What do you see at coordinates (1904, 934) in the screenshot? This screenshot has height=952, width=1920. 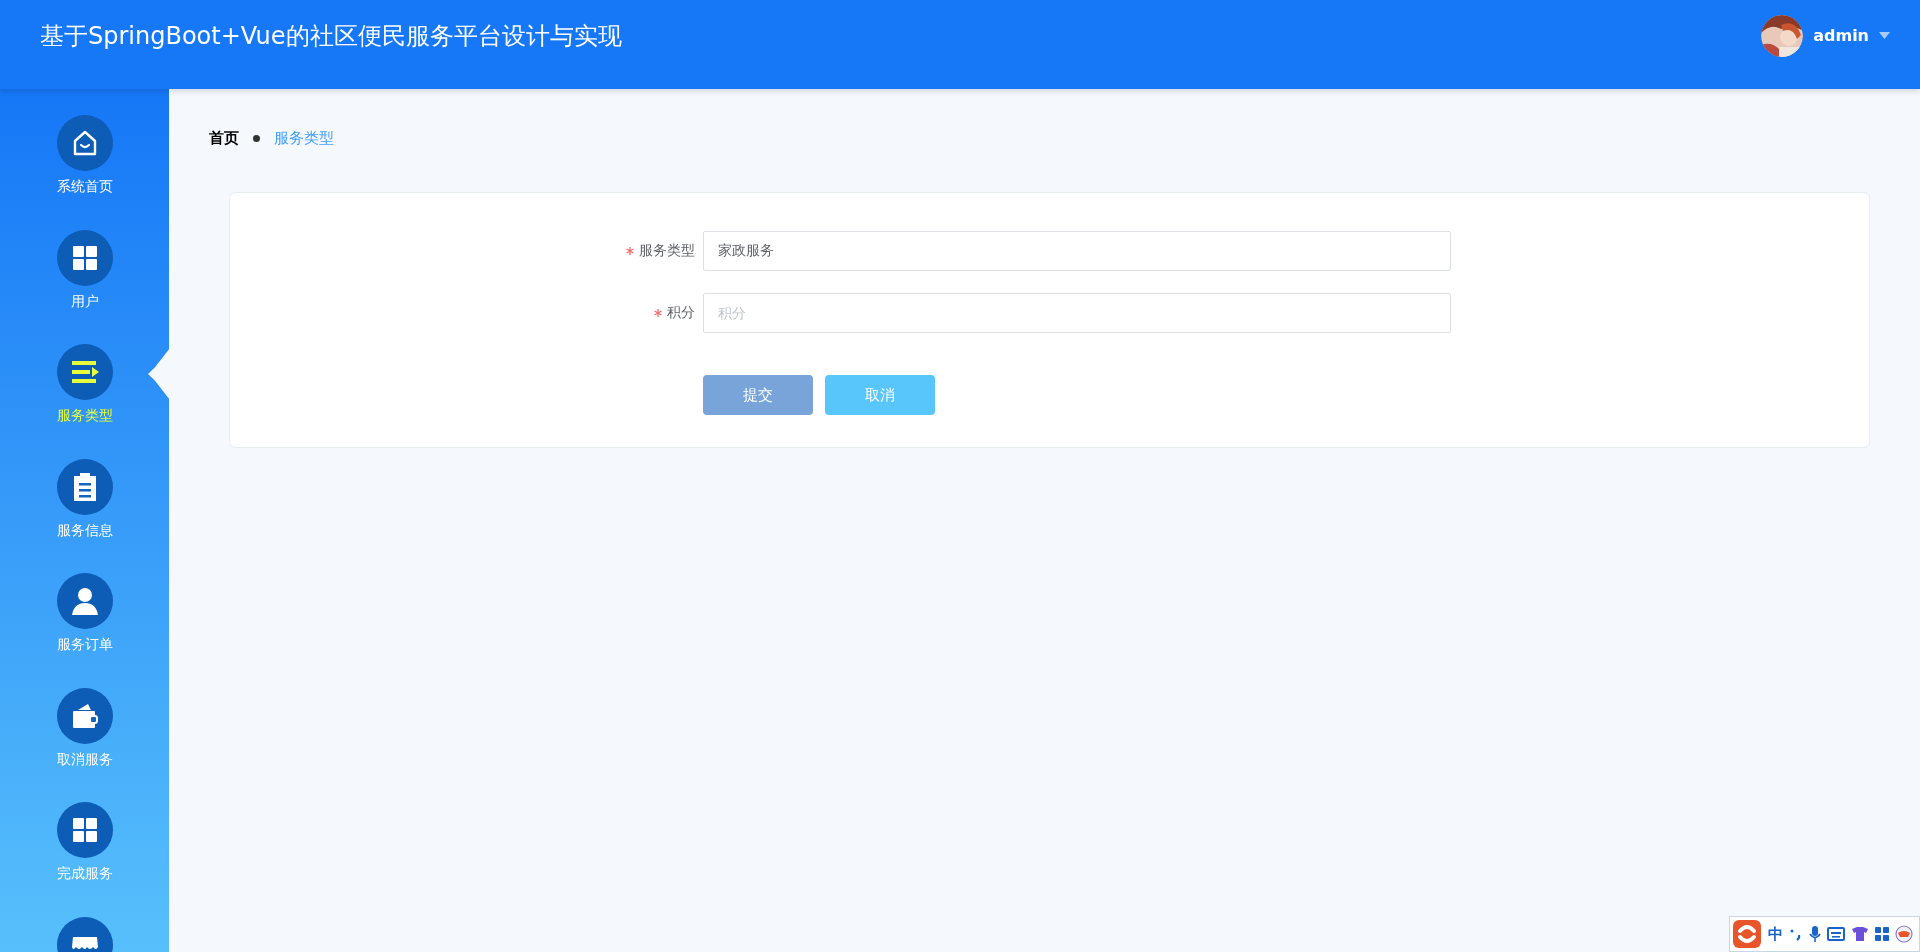 I see `mascot-icon` at bounding box center [1904, 934].